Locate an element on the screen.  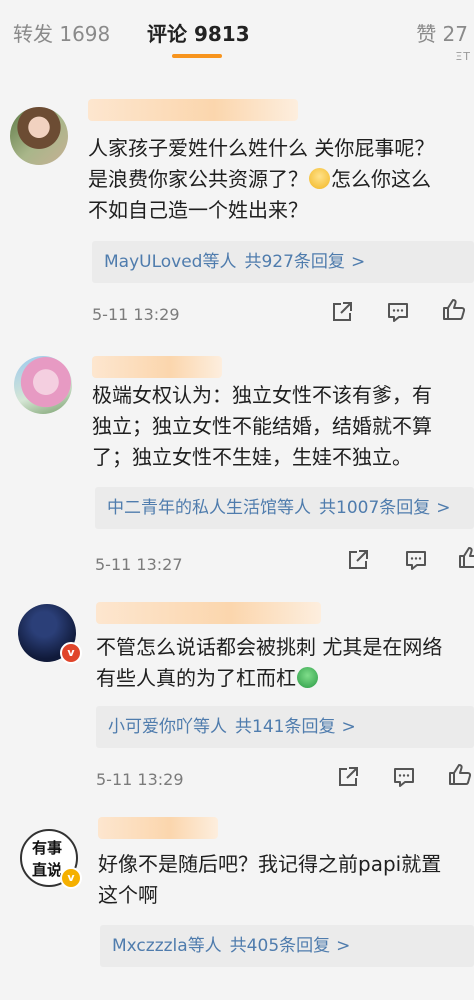
sick-face-emoji is located at coordinates (307, 677).